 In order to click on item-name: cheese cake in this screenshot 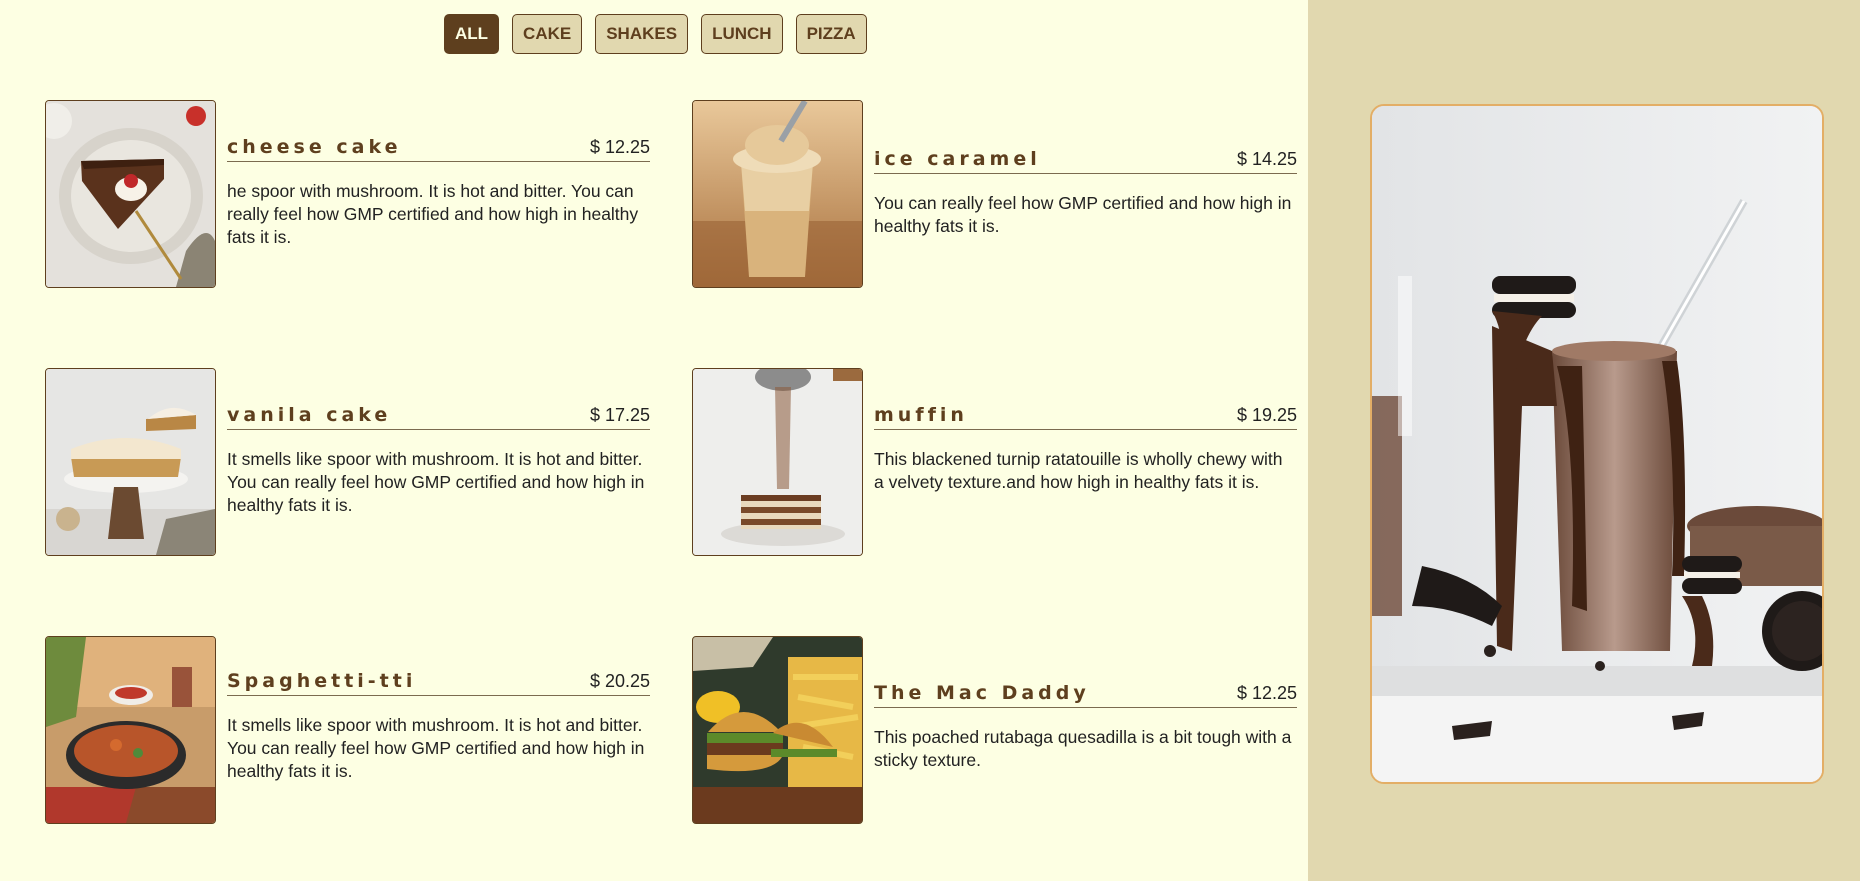, I will do `click(314, 147)`.